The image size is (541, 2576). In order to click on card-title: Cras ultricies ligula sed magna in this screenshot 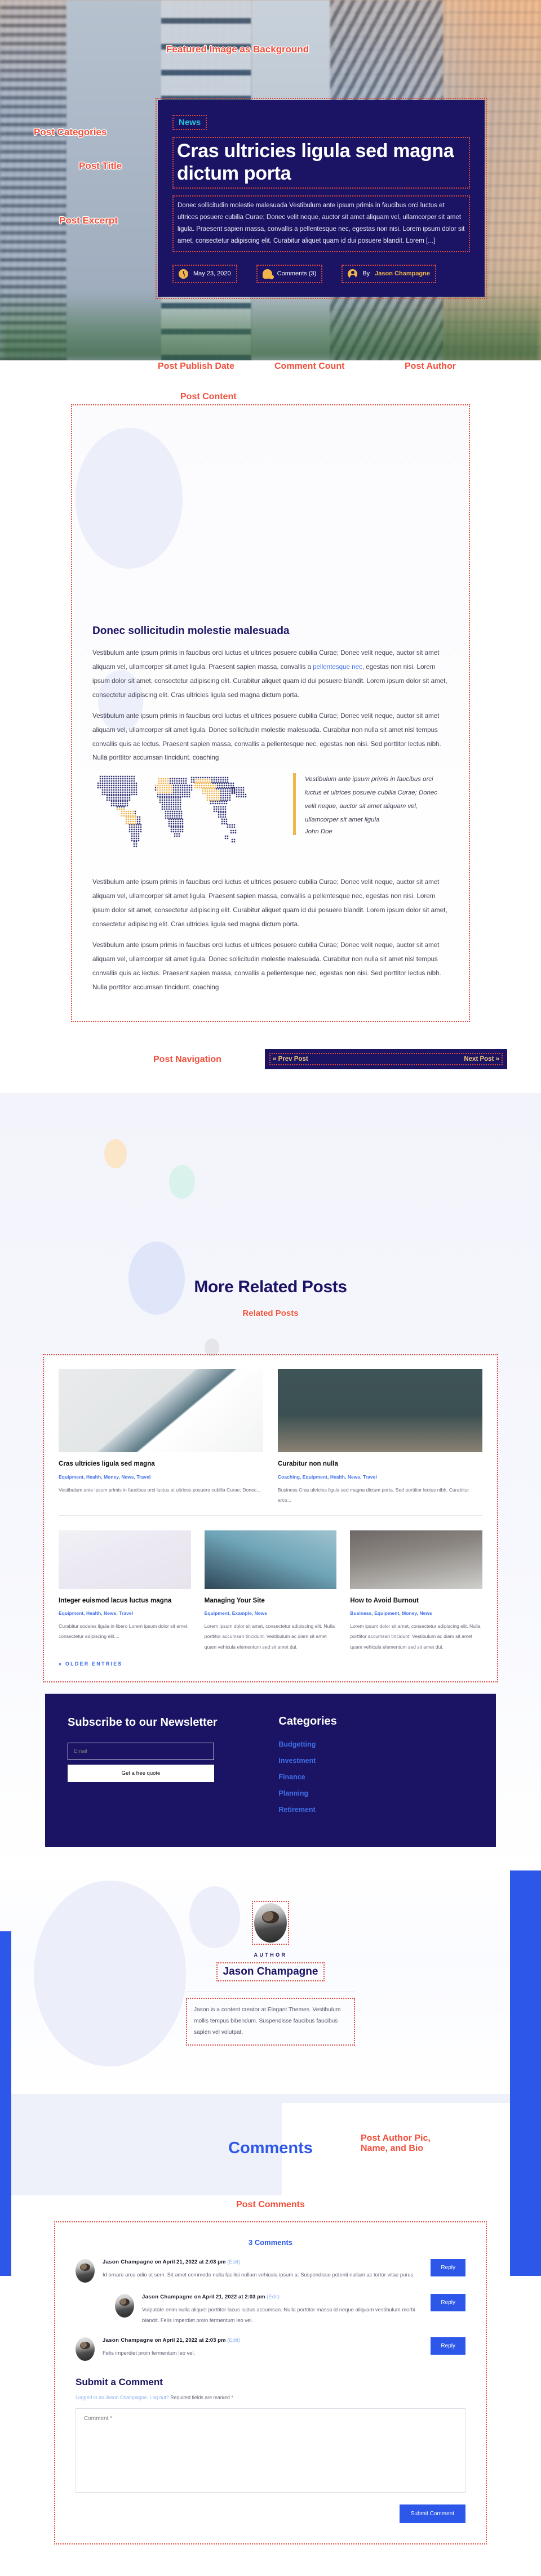, I will do `click(161, 1464)`.